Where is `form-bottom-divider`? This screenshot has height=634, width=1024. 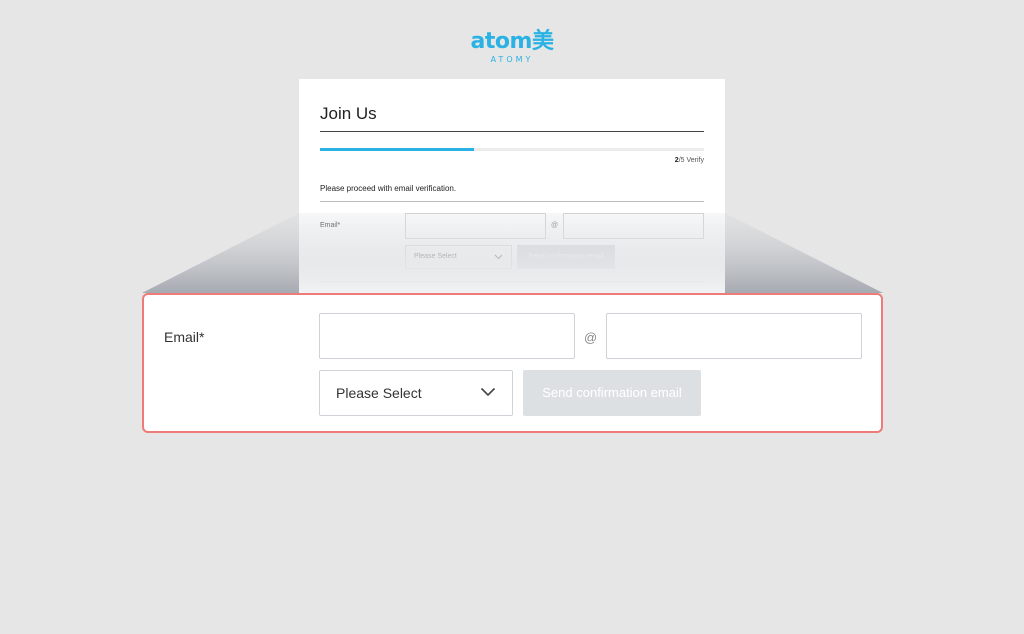 form-bottom-divider is located at coordinates (512, 281).